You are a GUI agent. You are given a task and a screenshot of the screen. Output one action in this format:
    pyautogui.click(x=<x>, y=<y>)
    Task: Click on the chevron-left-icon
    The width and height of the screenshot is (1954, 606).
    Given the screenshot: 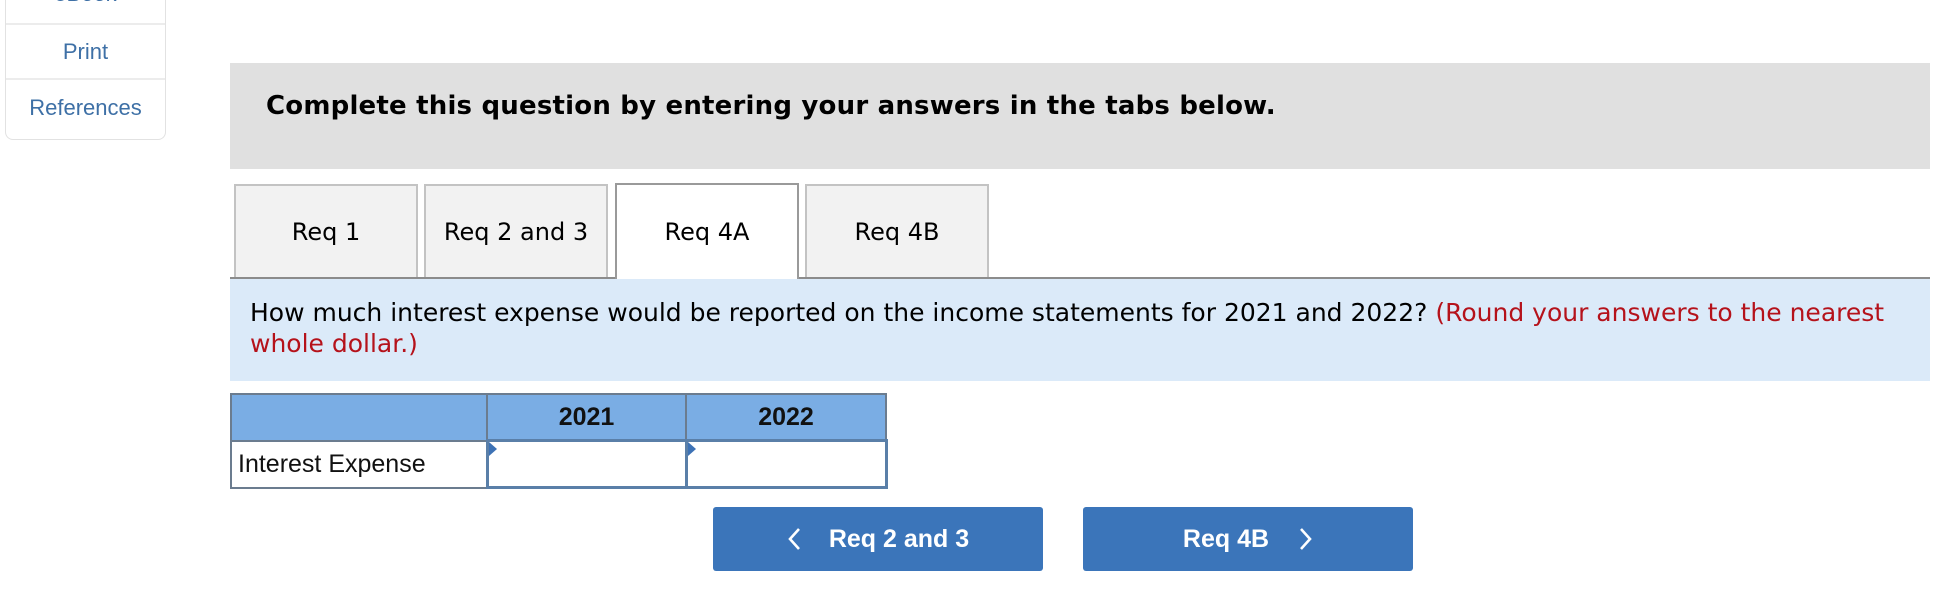 What is the action you would take?
    pyautogui.click(x=794, y=539)
    